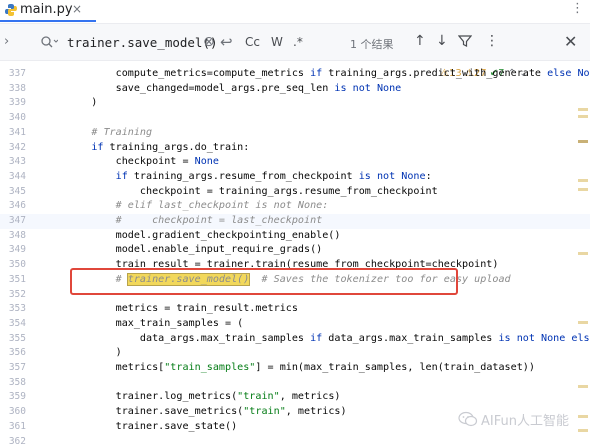  I want to click on search-history-icon: ↩, so click(226, 42).